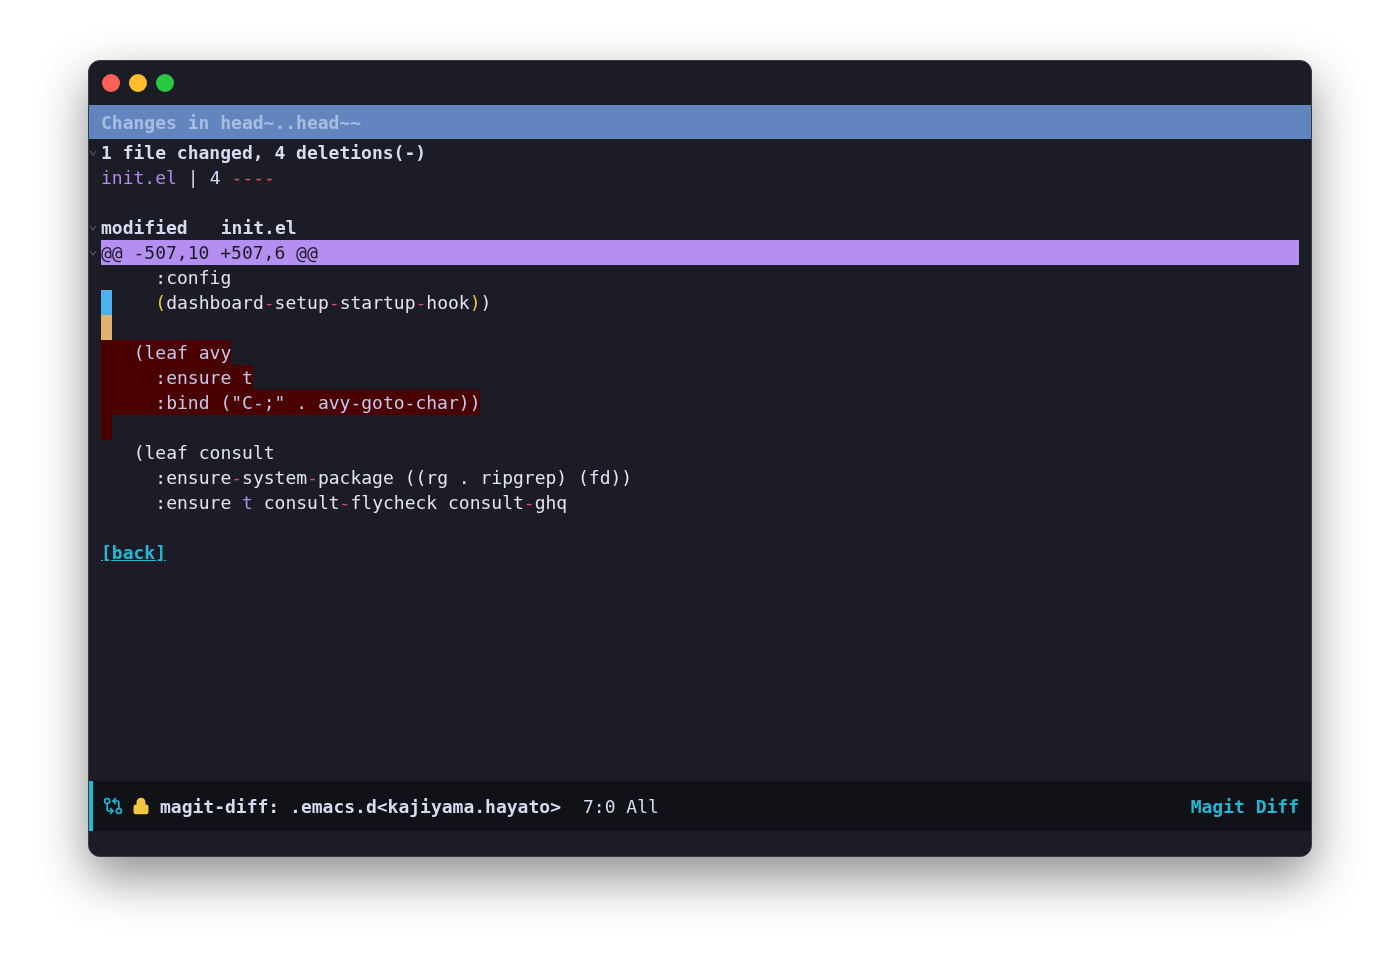 Image resolution: width=1400 pixels, height=974 pixels. I want to click on major-mode: Magit Diff, so click(1244, 806).